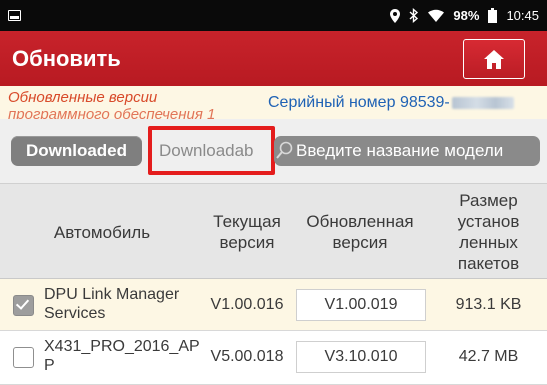 The height and width of the screenshot is (385, 547). What do you see at coordinates (247, 232) in the screenshot?
I see `column-header-current-version: Текущая версия` at bounding box center [247, 232].